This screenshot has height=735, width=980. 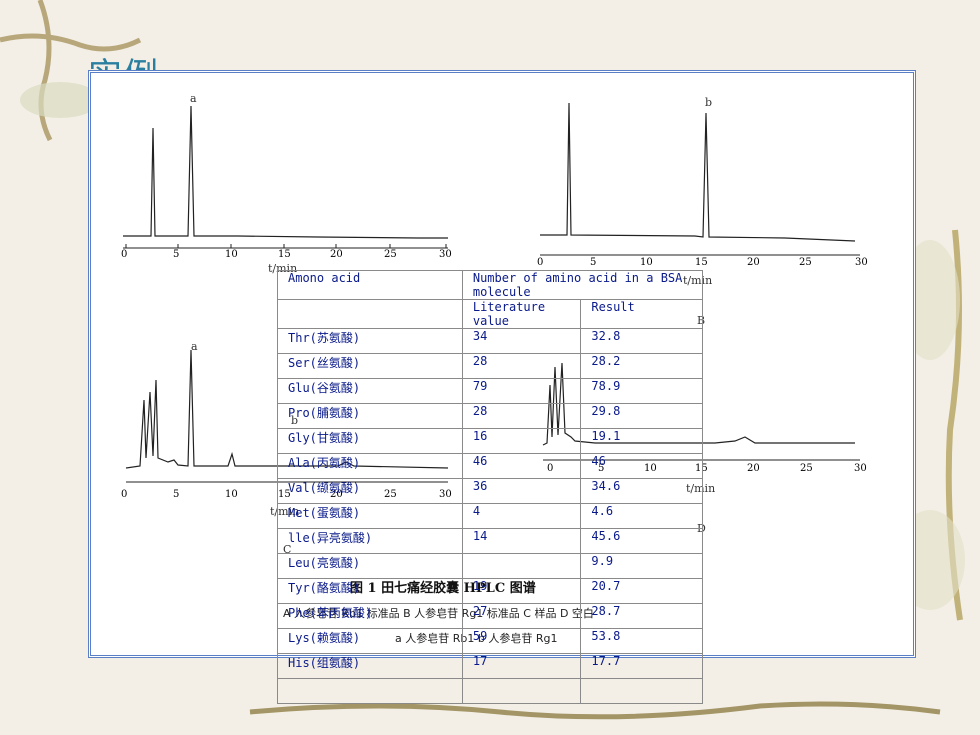 I want to click on amino-acid-cell: Glu(谷氨酸), so click(x=370, y=391).